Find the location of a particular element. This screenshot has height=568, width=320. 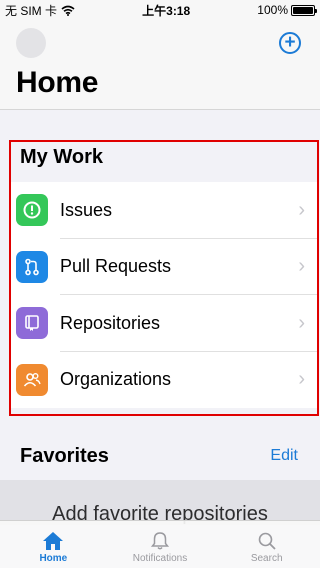

status-bar: 无 SIM 卡 上午3:18 100% is located at coordinates (160, 10).